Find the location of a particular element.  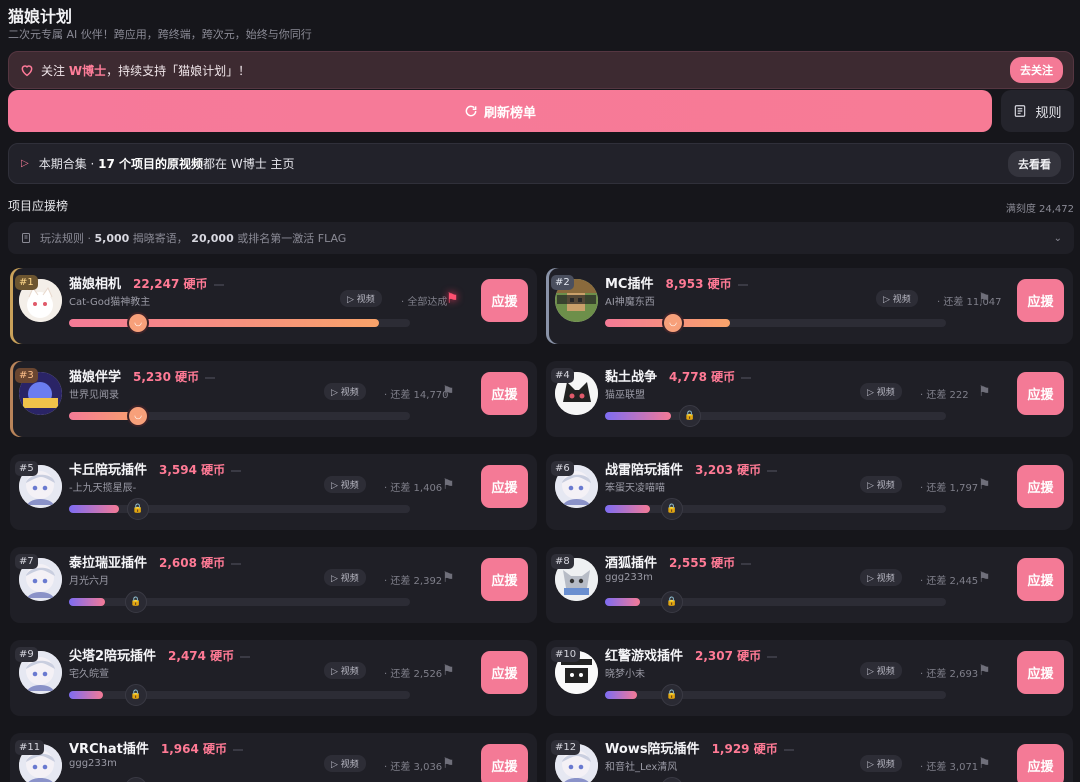

project-title: 猫娘相机 is located at coordinates (95, 284).